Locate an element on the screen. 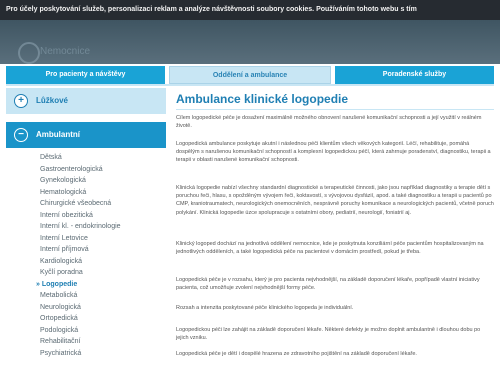 Image resolution: width=500 pixels, height=375 pixels. sidebar-item-rehab: Rehabilitační is located at coordinates (86, 342).